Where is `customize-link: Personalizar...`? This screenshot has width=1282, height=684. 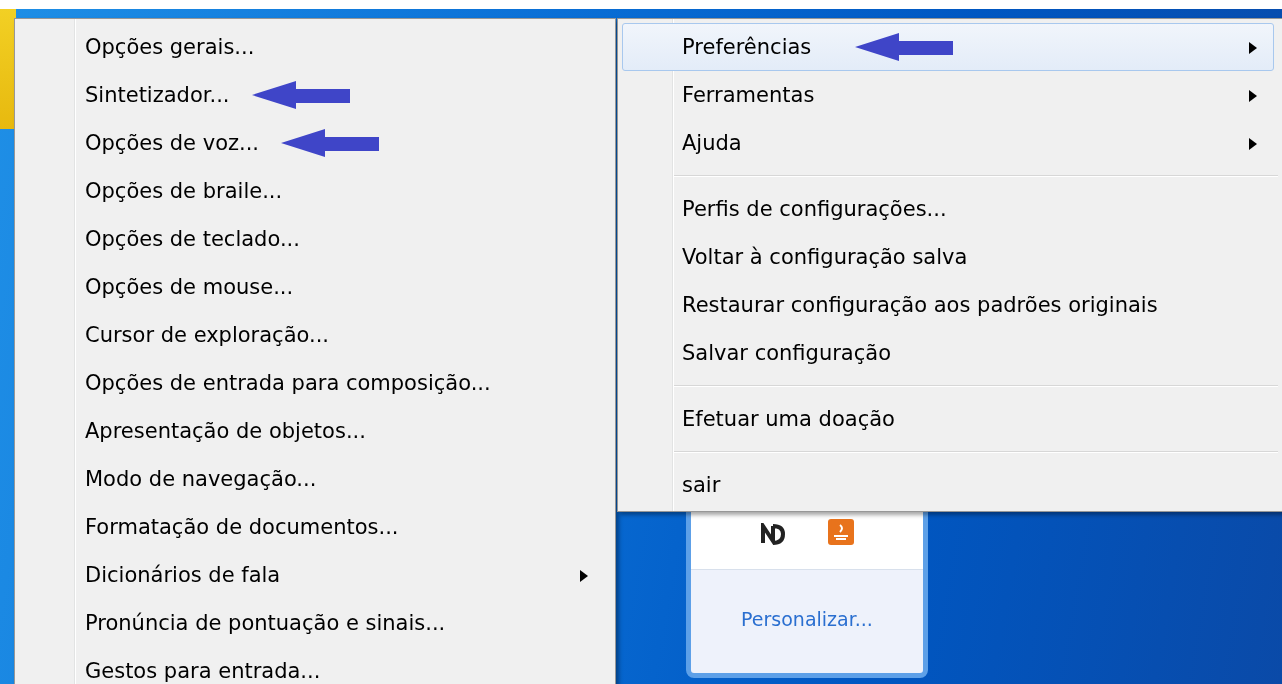 customize-link: Personalizar... is located at coordinates (807, 619).